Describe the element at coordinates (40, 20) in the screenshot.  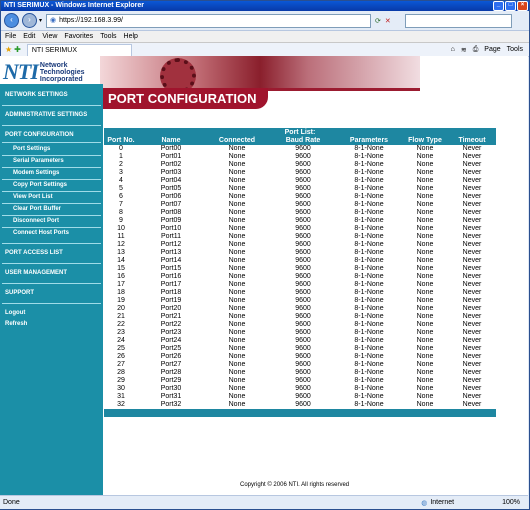
I see `history-dropdown-icon: ▾` at that location.